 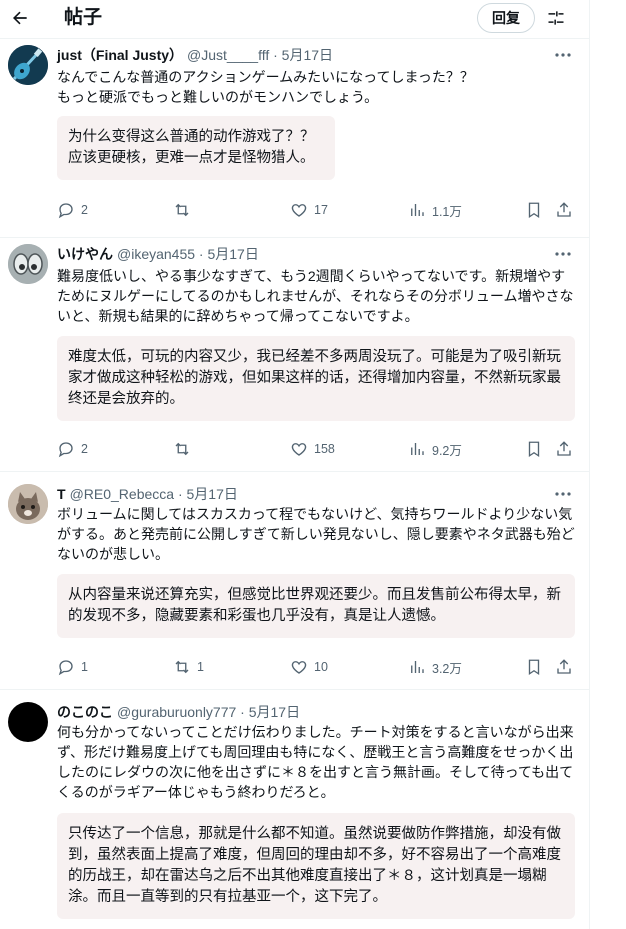 I want to click on view-count: 1.1万, so click(x=447, y=211).